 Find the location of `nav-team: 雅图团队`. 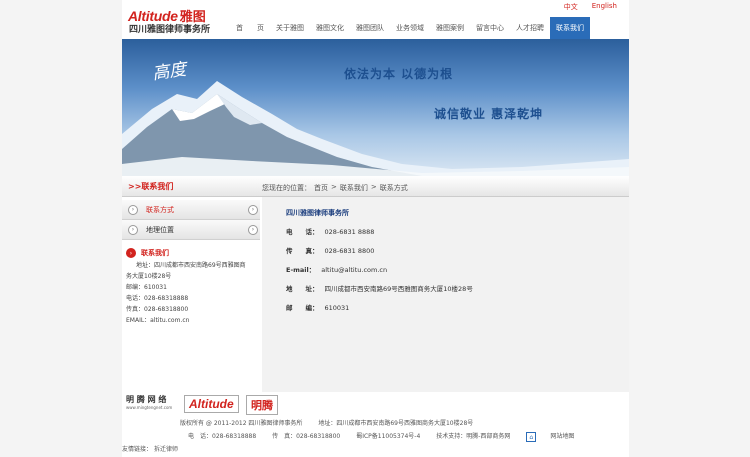

nav-team: 雅图团队 is located at coordinates (370, 28).